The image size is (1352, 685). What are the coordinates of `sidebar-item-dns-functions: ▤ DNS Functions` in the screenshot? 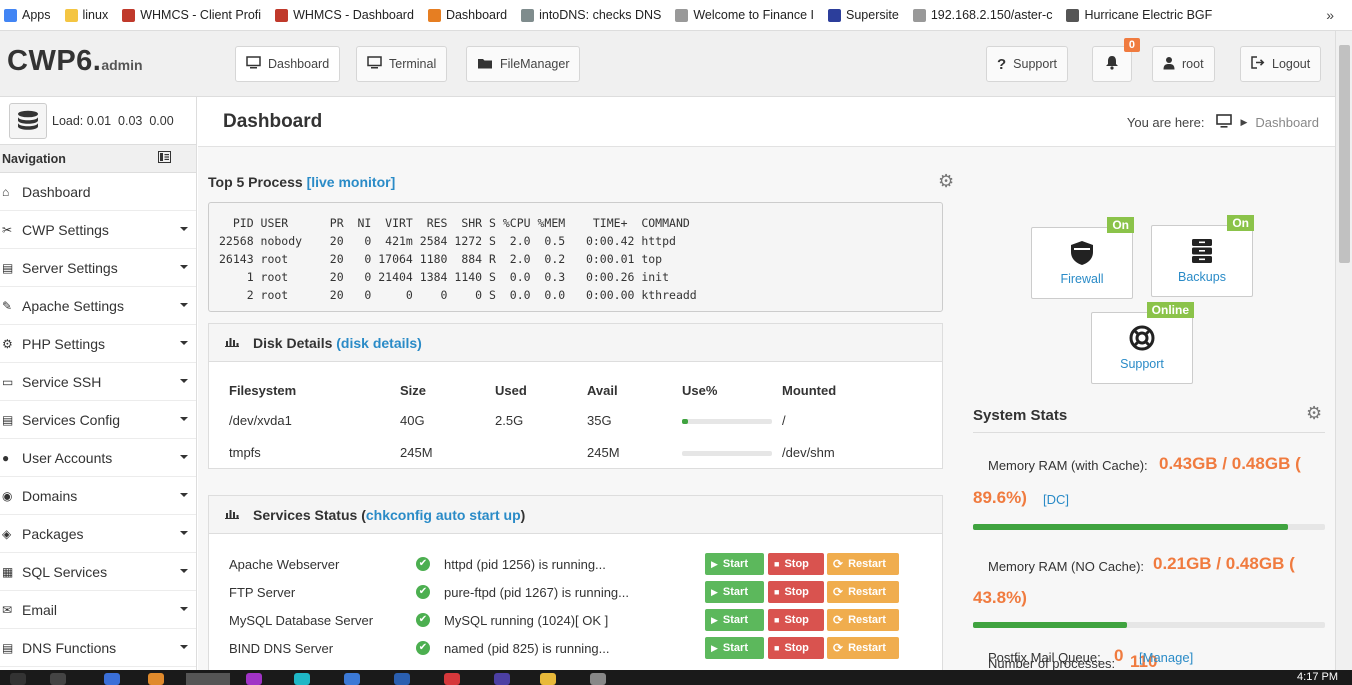 It's located at (98, 648).